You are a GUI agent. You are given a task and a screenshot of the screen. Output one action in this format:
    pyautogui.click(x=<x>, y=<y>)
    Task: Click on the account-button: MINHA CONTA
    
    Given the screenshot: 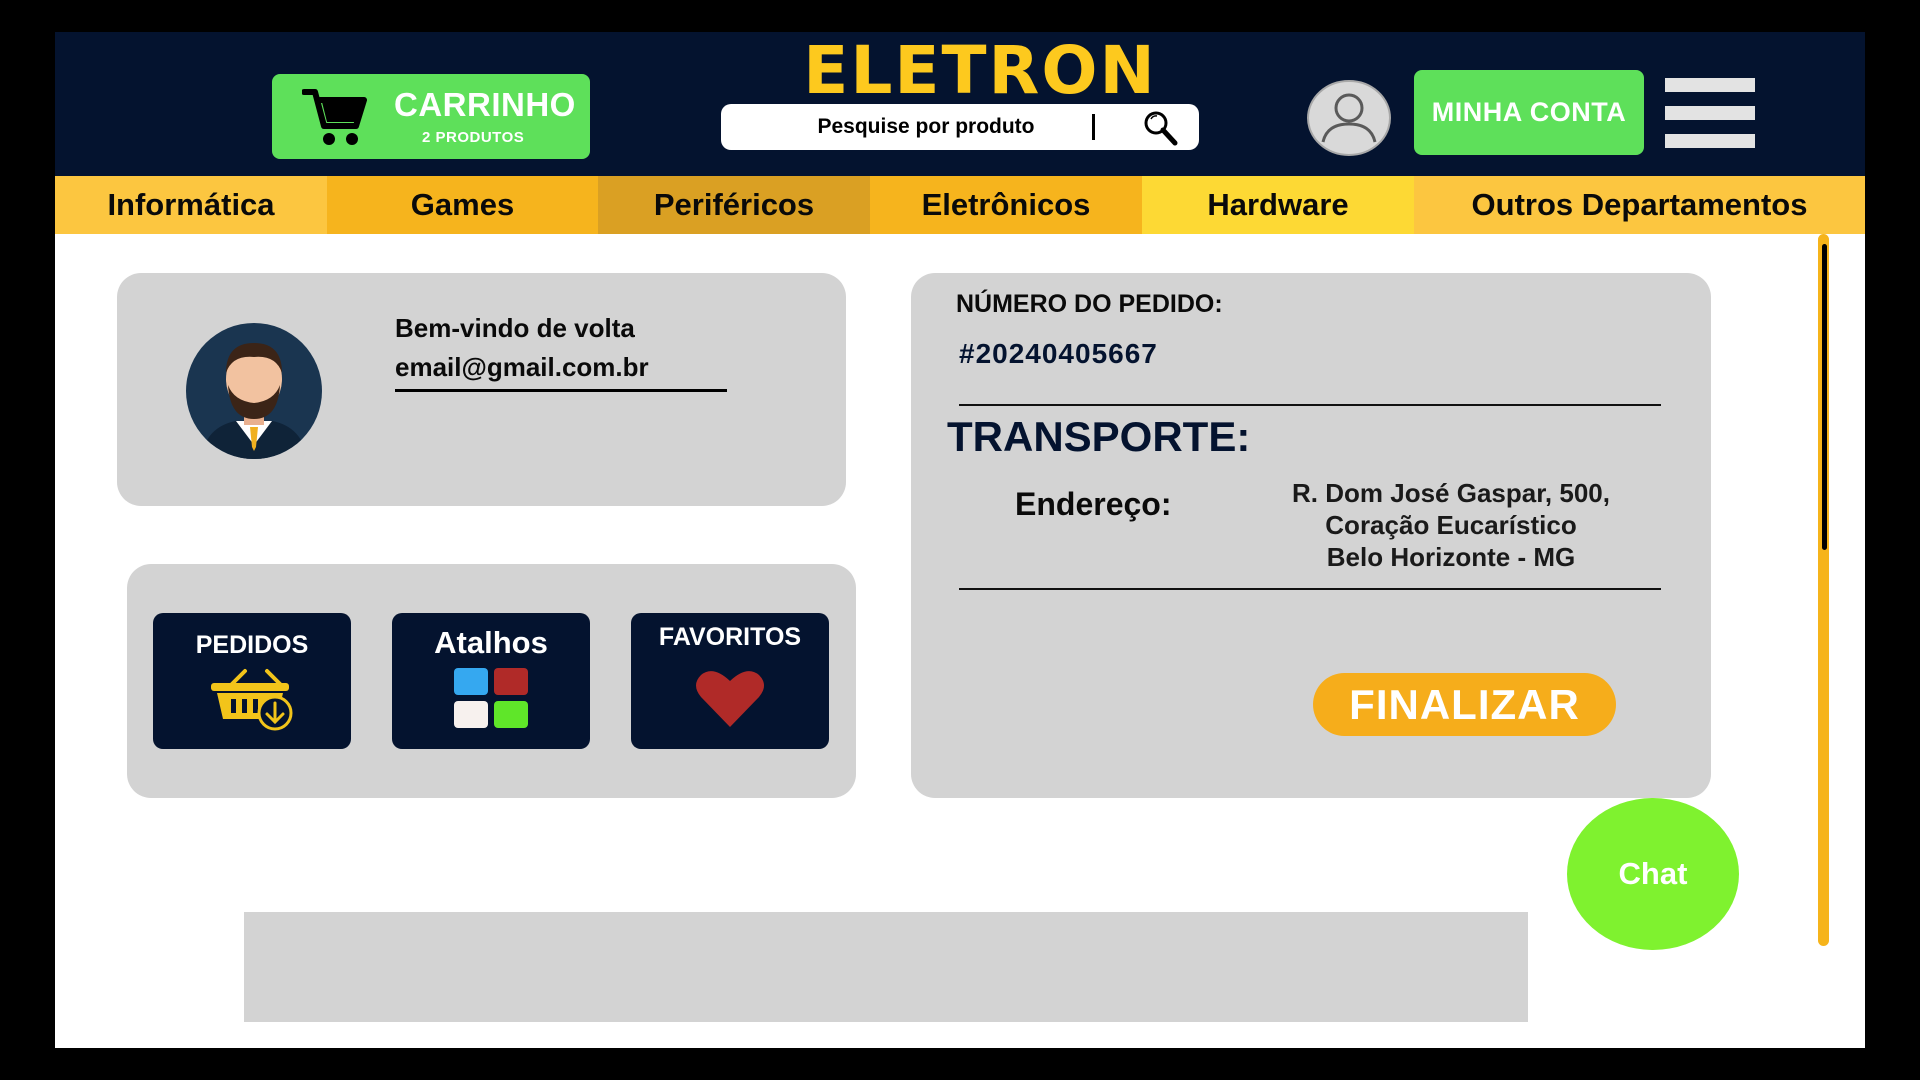 What is the action you would take?
    pyautogui.click(x=1529, y=112)
    